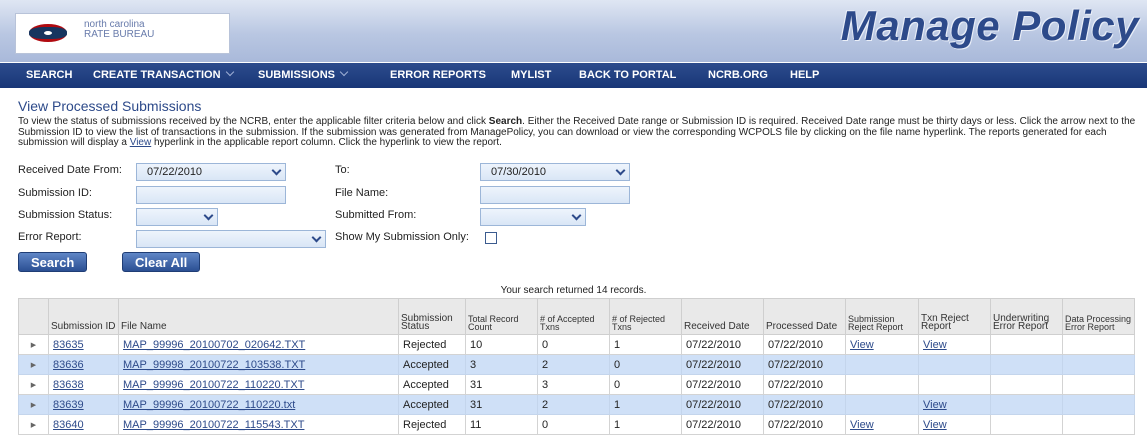 The image size is (1147, 435). Describe the element at coordinates (573, 290) in the screenshot. I see `result-count: Your search returned 14 records.` at that location.